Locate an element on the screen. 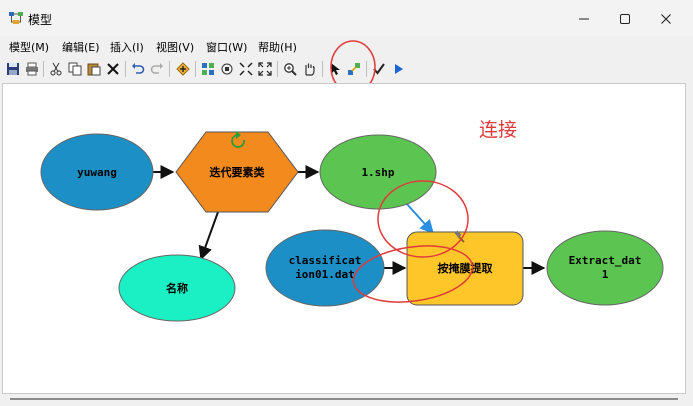  minimize-icon is located at coordinates (584, 19).